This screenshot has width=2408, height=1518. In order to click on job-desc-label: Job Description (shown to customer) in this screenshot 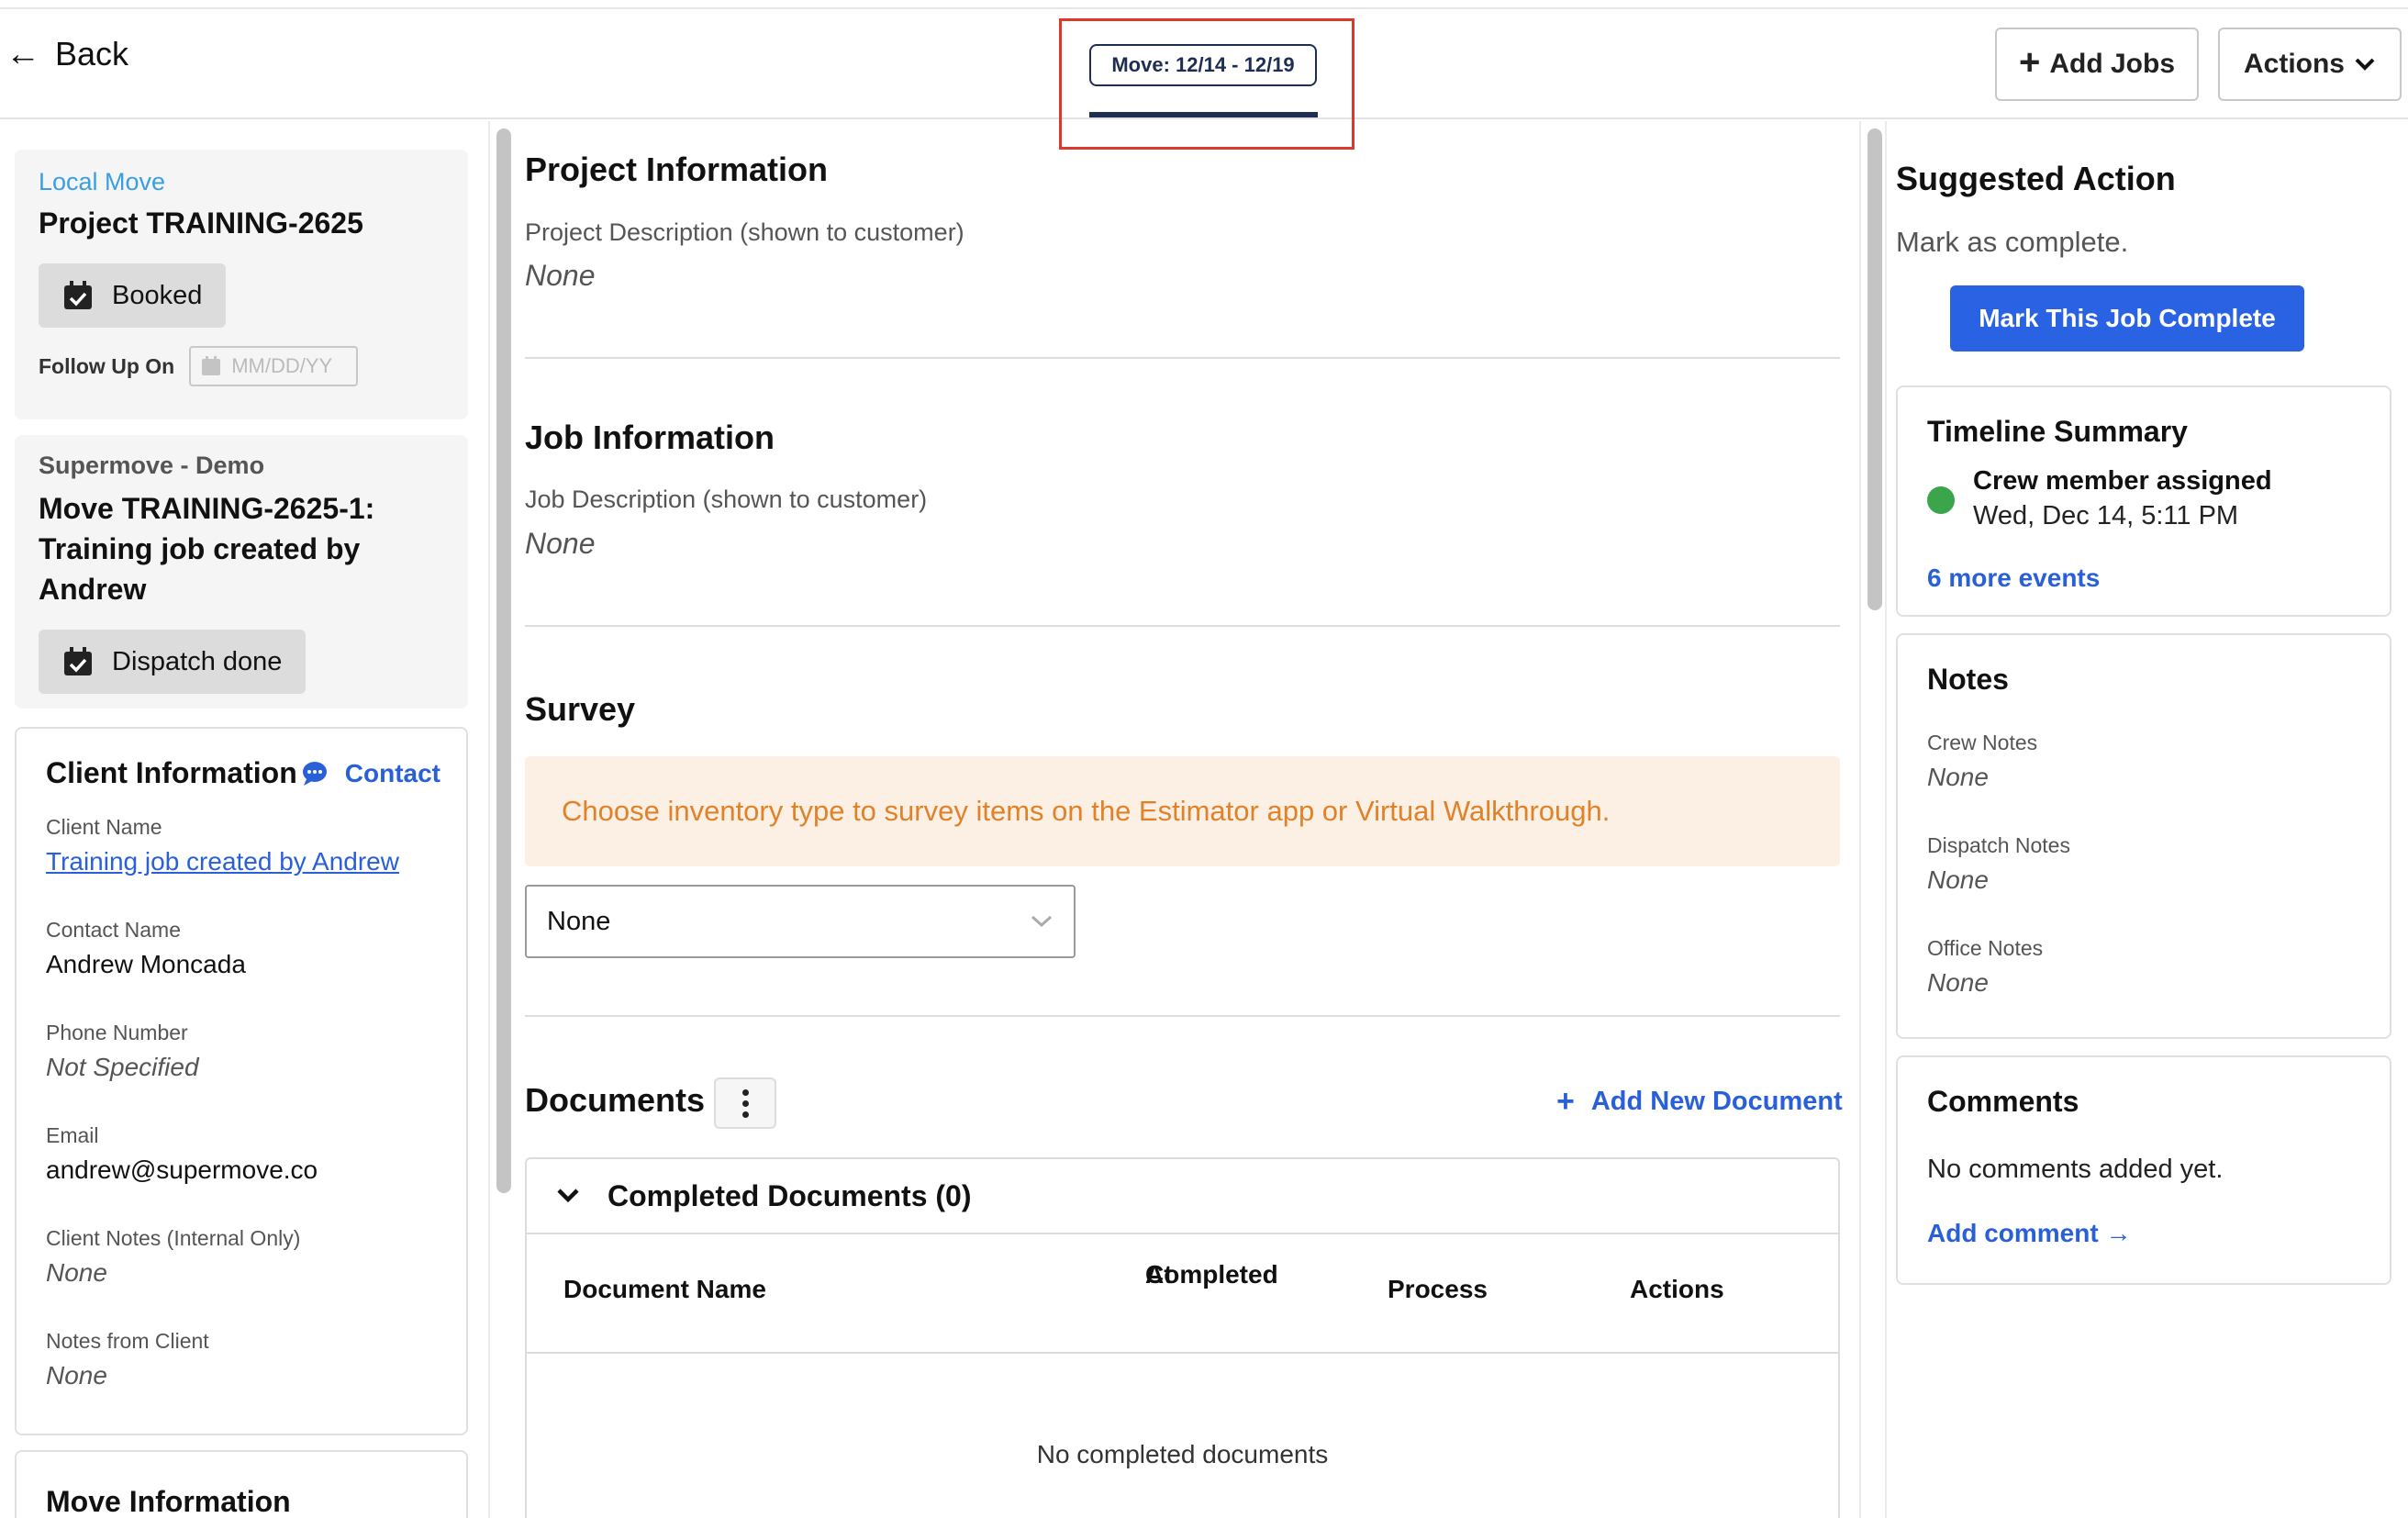, I will do `click(727, 499)`.